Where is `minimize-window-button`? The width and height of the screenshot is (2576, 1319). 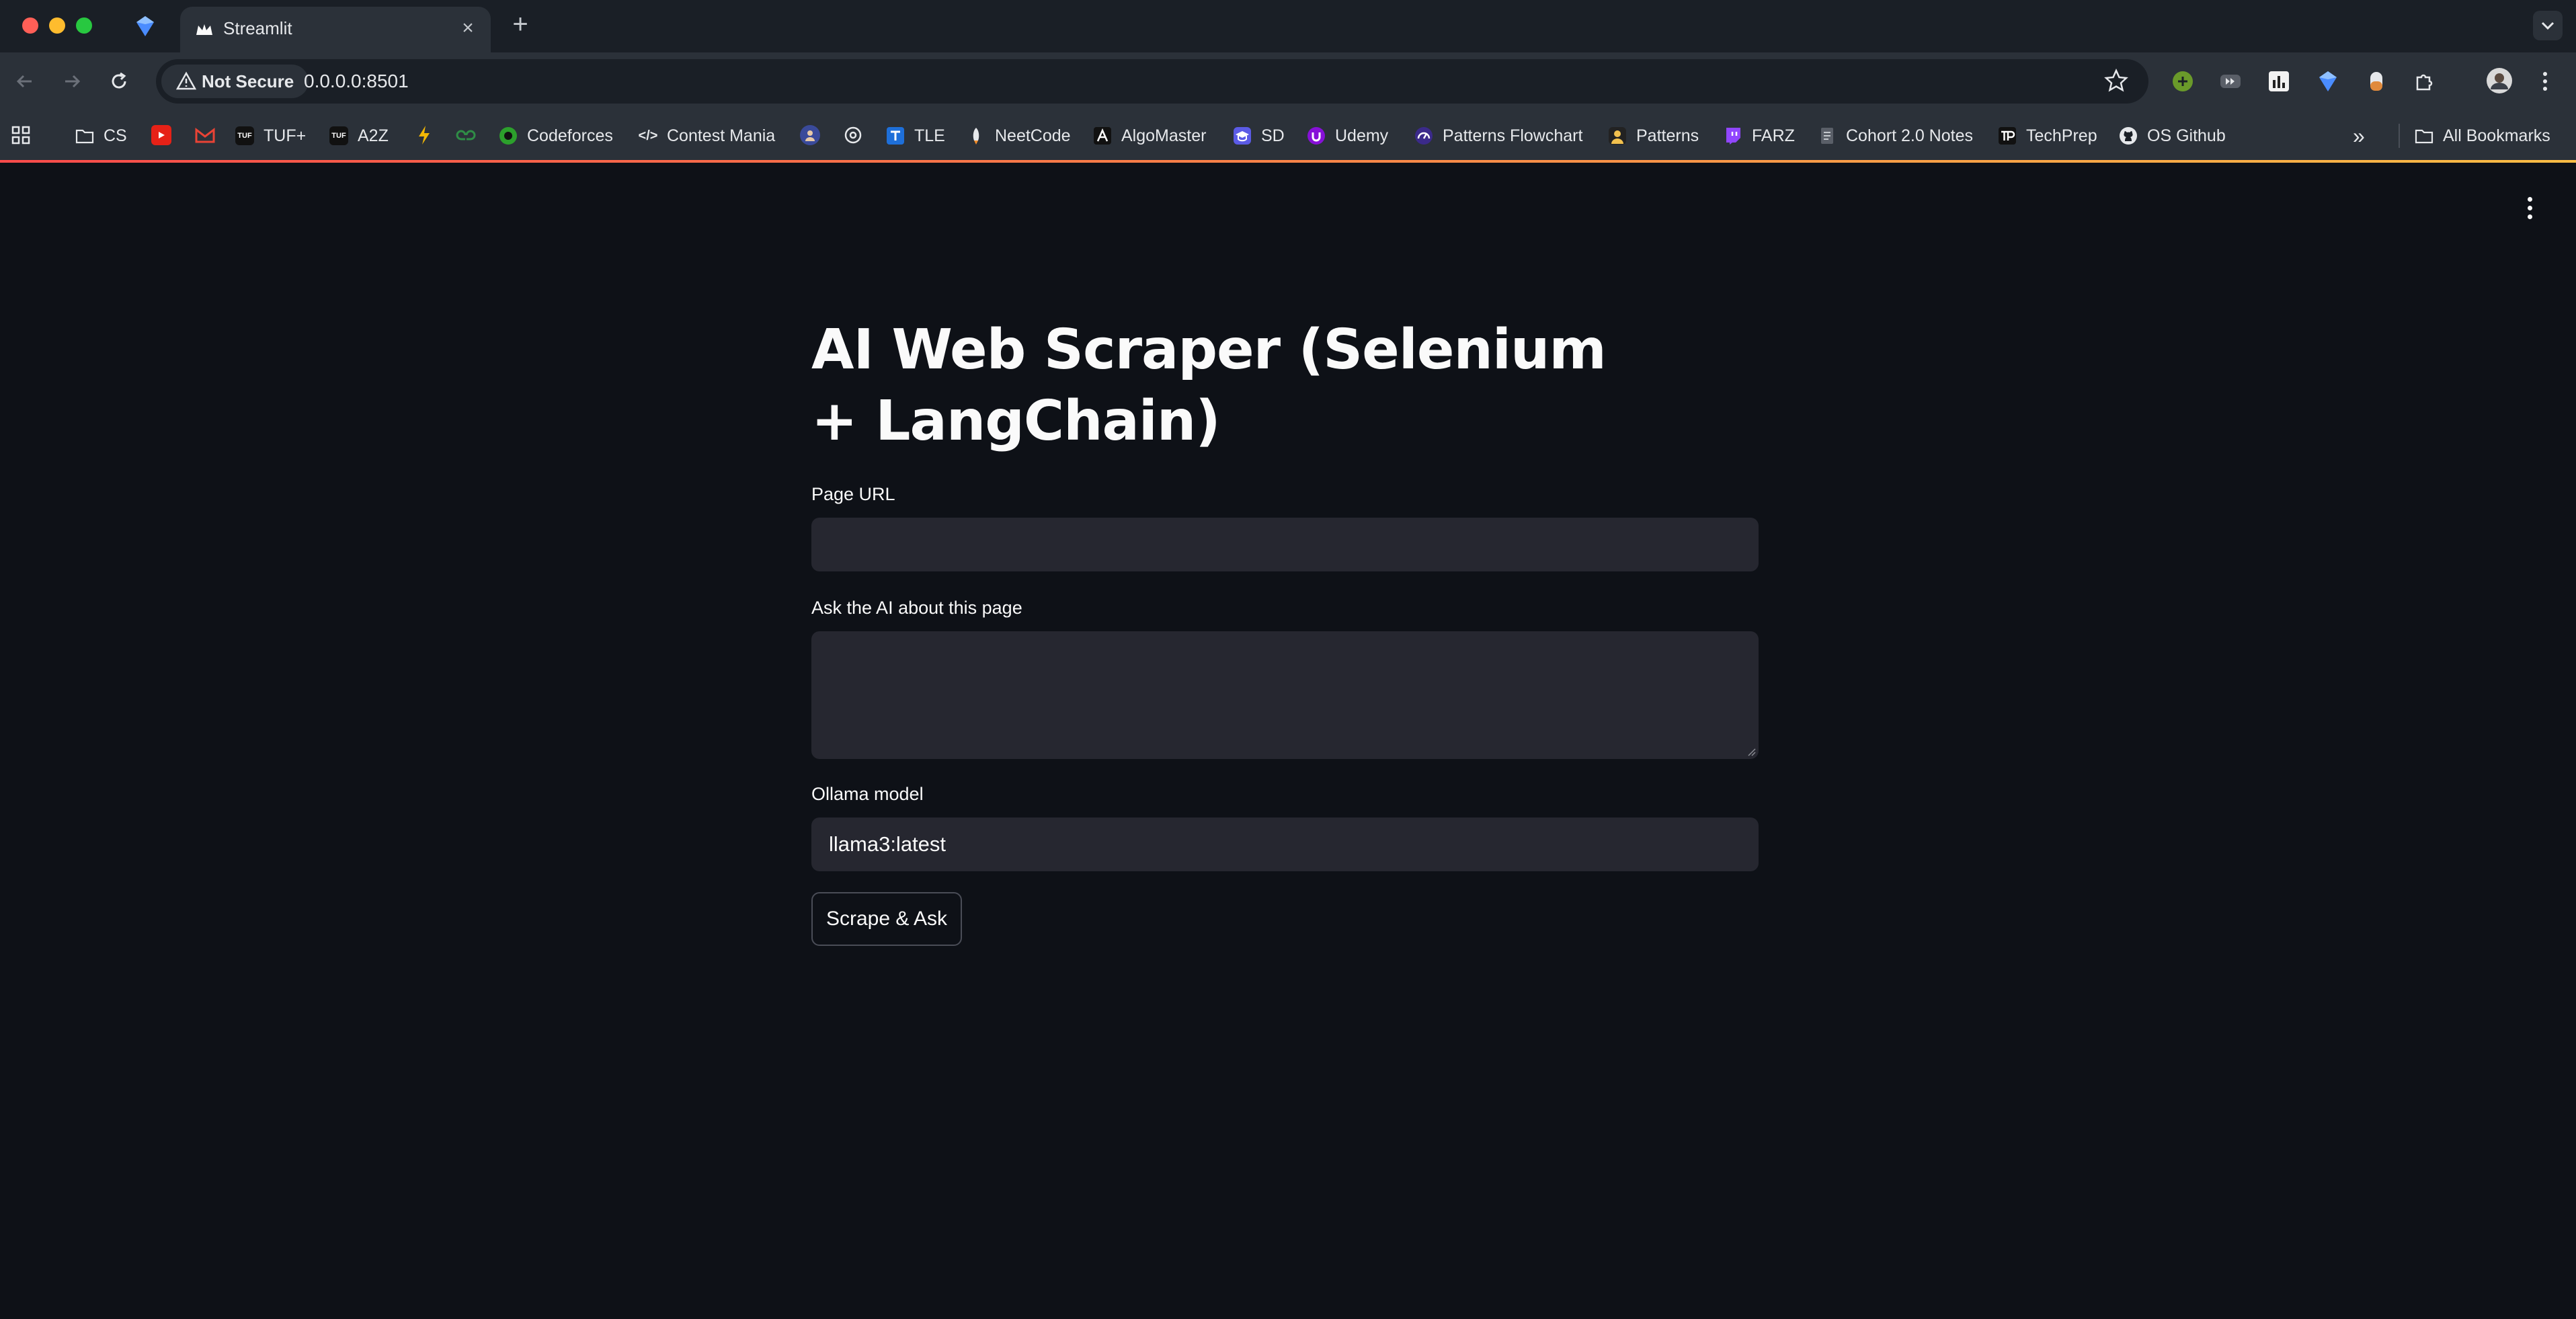 minimize-window-button is located at coordinates (57, 25).